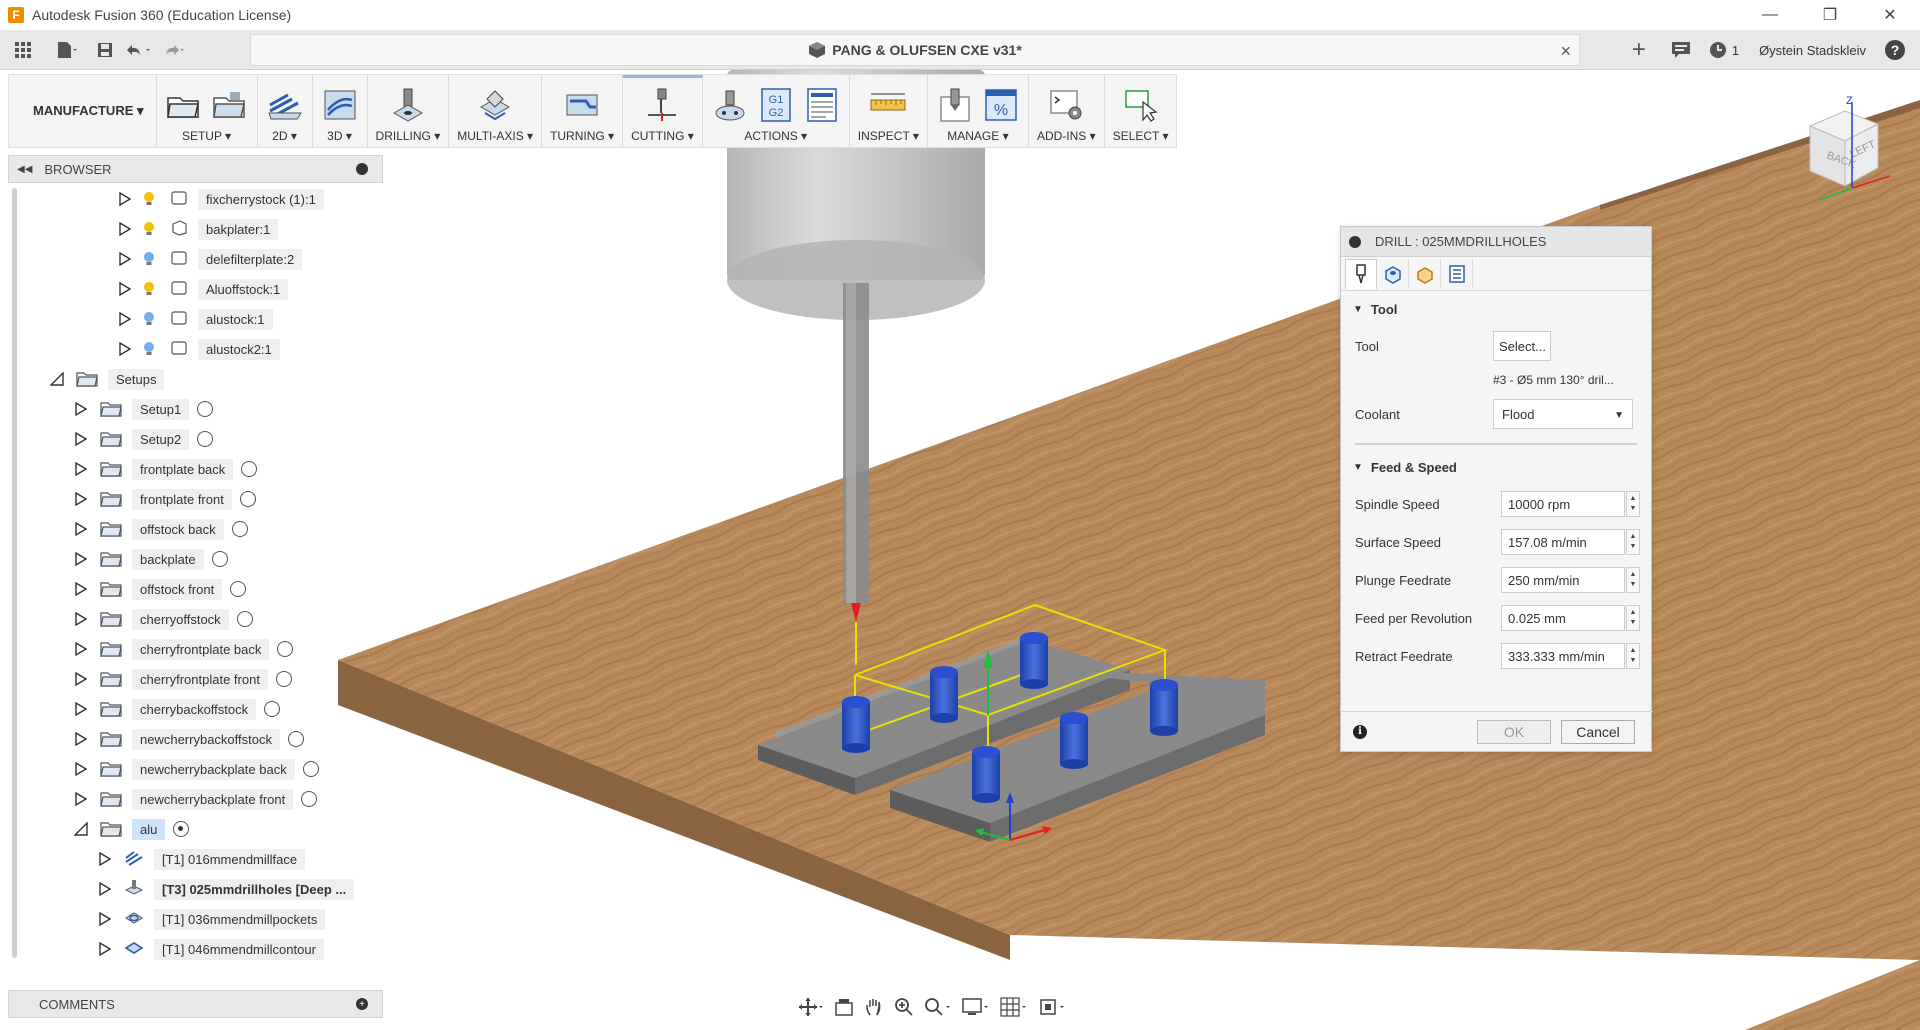 This screenshot has width=1920, height=1030. I want to click on drill-icon, so click(408, 105).